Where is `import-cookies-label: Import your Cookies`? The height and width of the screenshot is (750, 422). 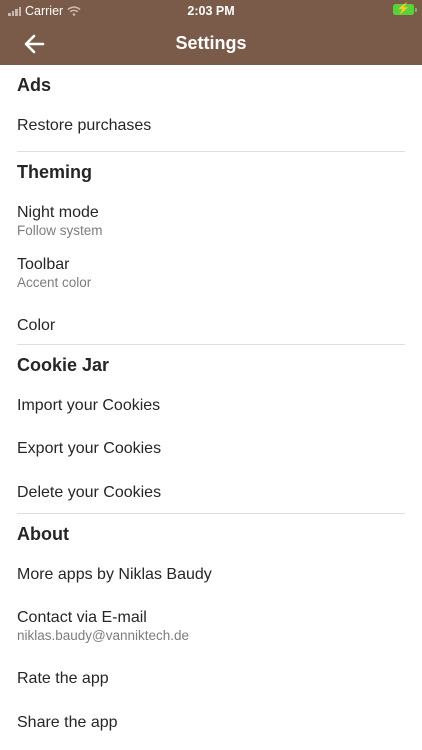 import-cookies-label: Import your Cookies is located at coordinates (89, 405).